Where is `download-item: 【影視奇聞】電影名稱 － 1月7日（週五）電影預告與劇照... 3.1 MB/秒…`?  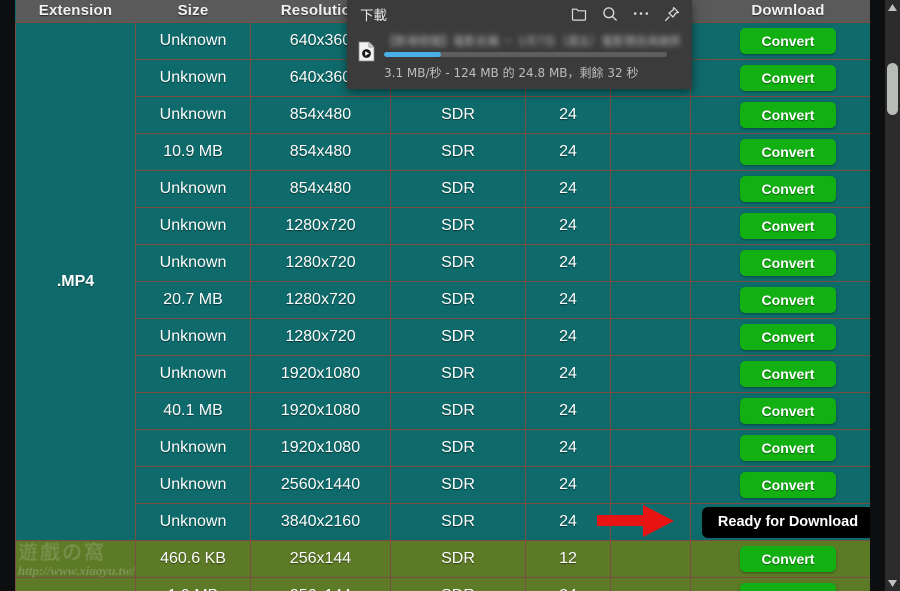 download-item: 【影視奇聞】電影名稱 － 1月7日（週五）電影預告與劇照... 3.1 MB/秒… is located at coordinates (519, 58).